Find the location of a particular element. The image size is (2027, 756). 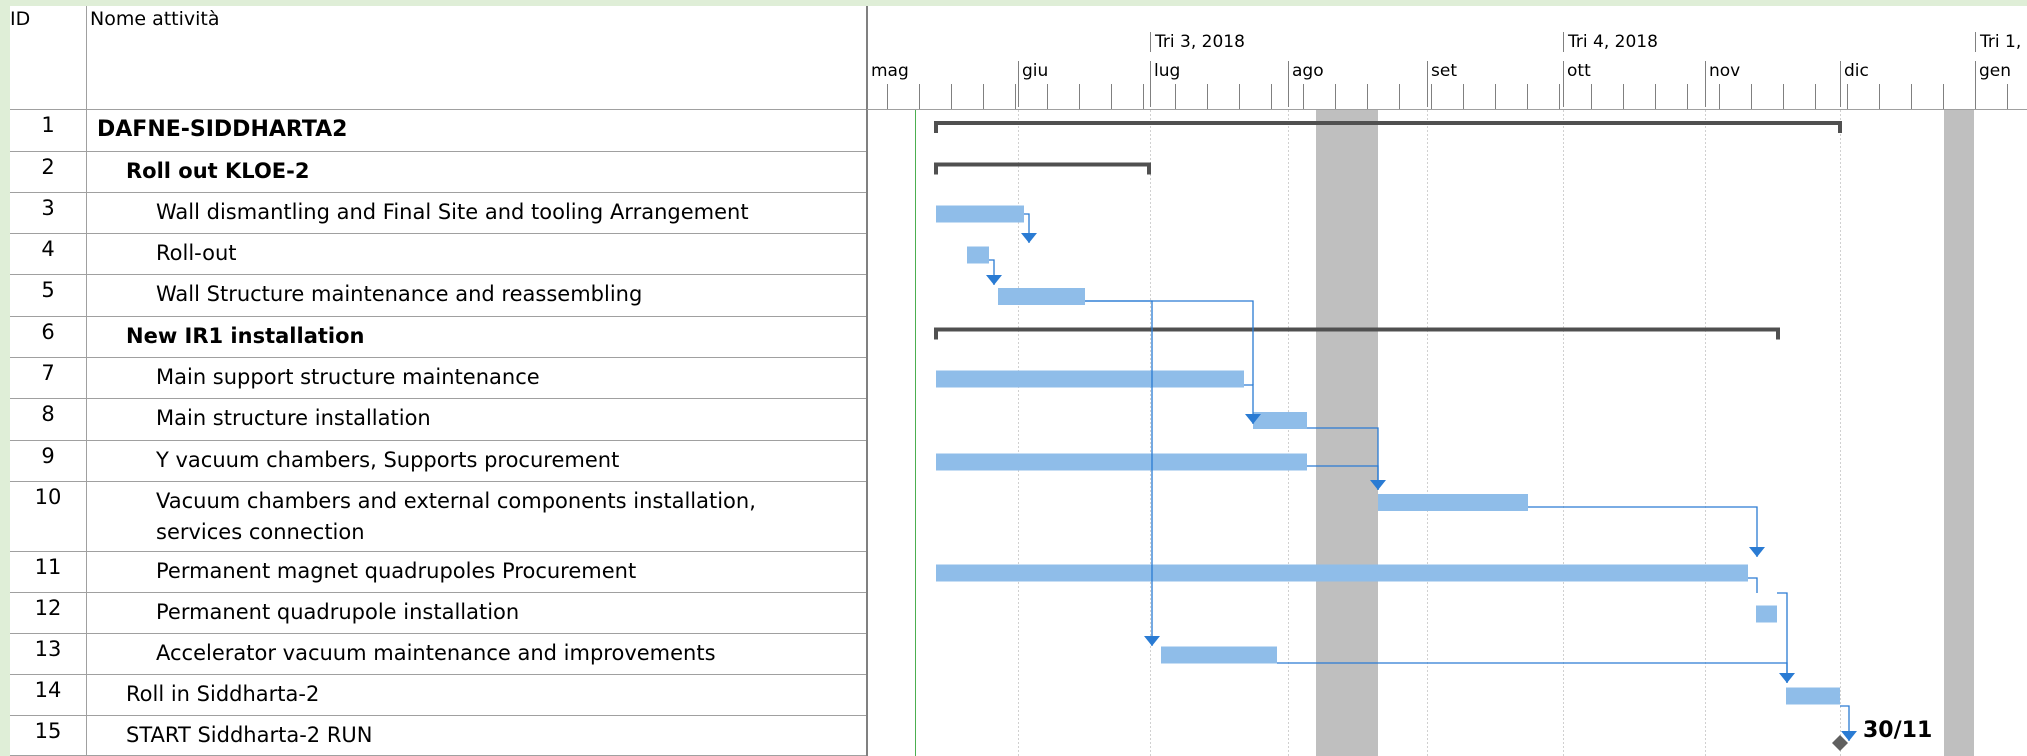

task-name: Permanent magnet quadrupoles Procurement is located at coordinates (509, 569).